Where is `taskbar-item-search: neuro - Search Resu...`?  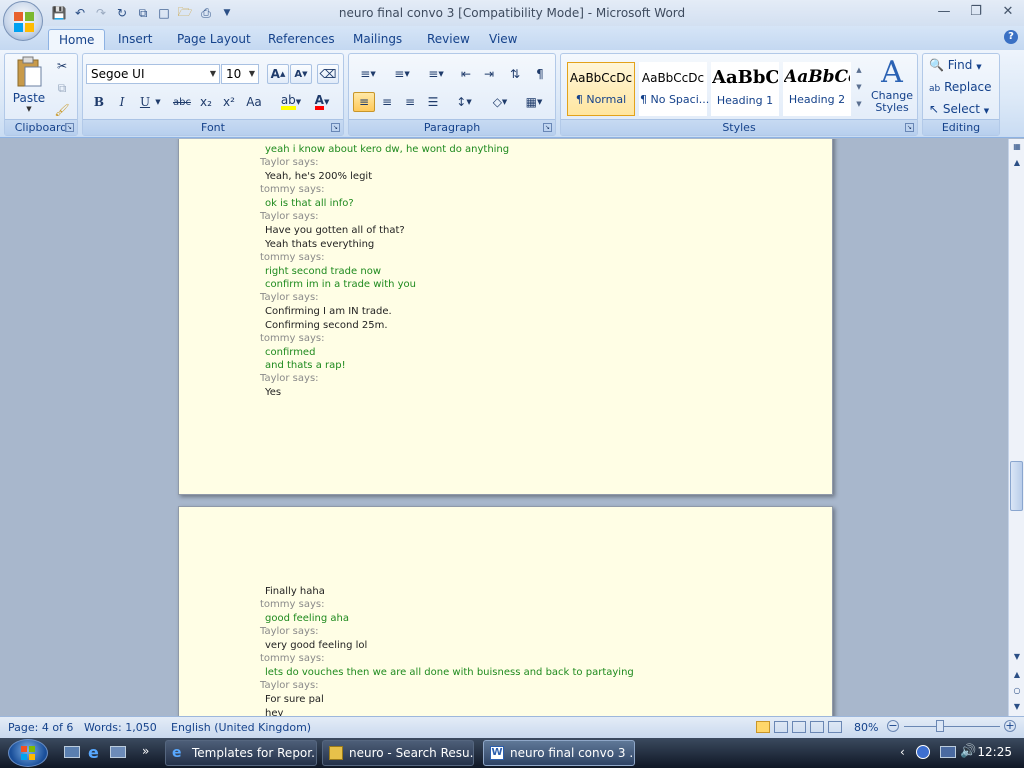 taskbar-item-search: neuro - Search Resu... is located at coordinates (398, 753).